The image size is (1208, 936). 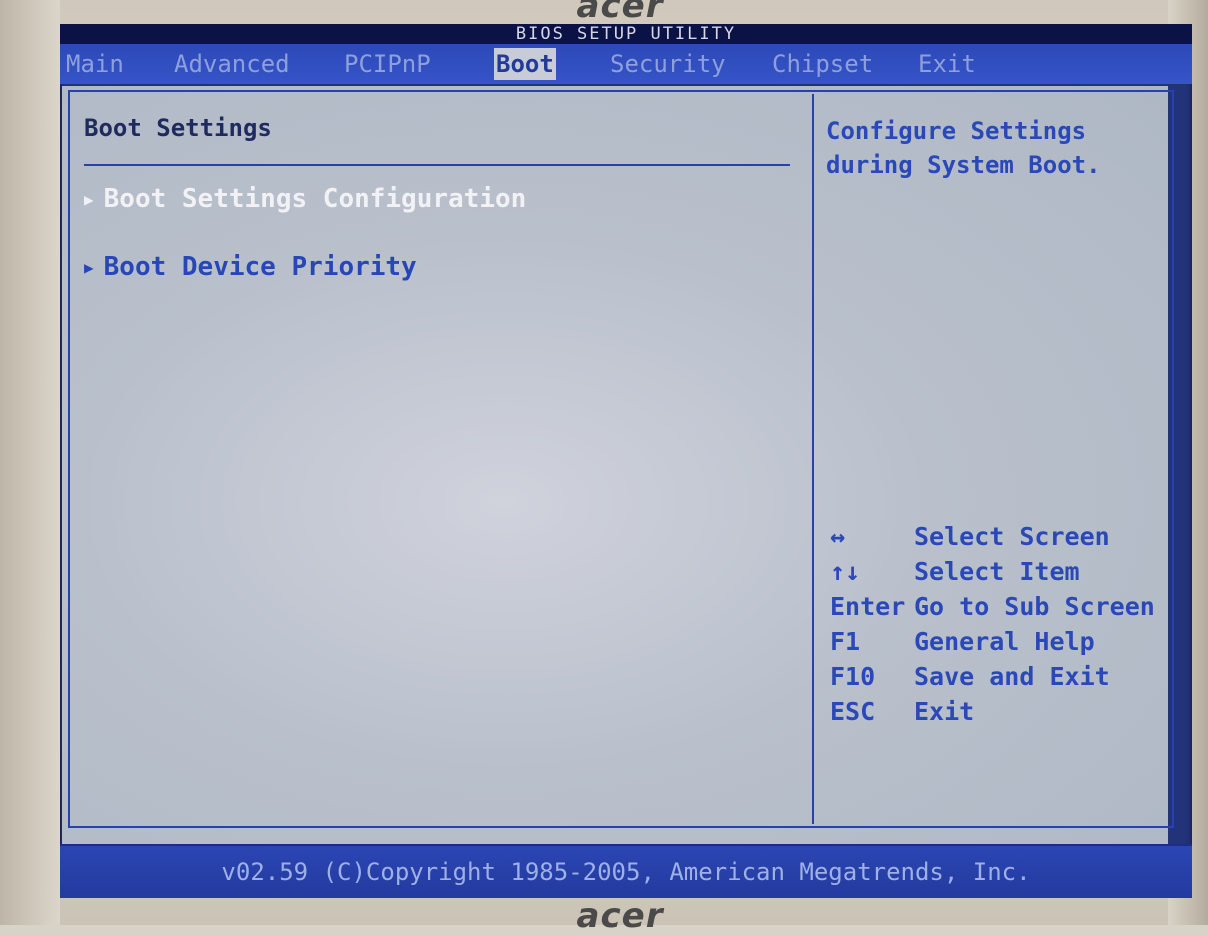 What do you see at coordinates (845, 571) in the screenshot?
I see `key-label: ↑↓` at bounding box center [845, 571].